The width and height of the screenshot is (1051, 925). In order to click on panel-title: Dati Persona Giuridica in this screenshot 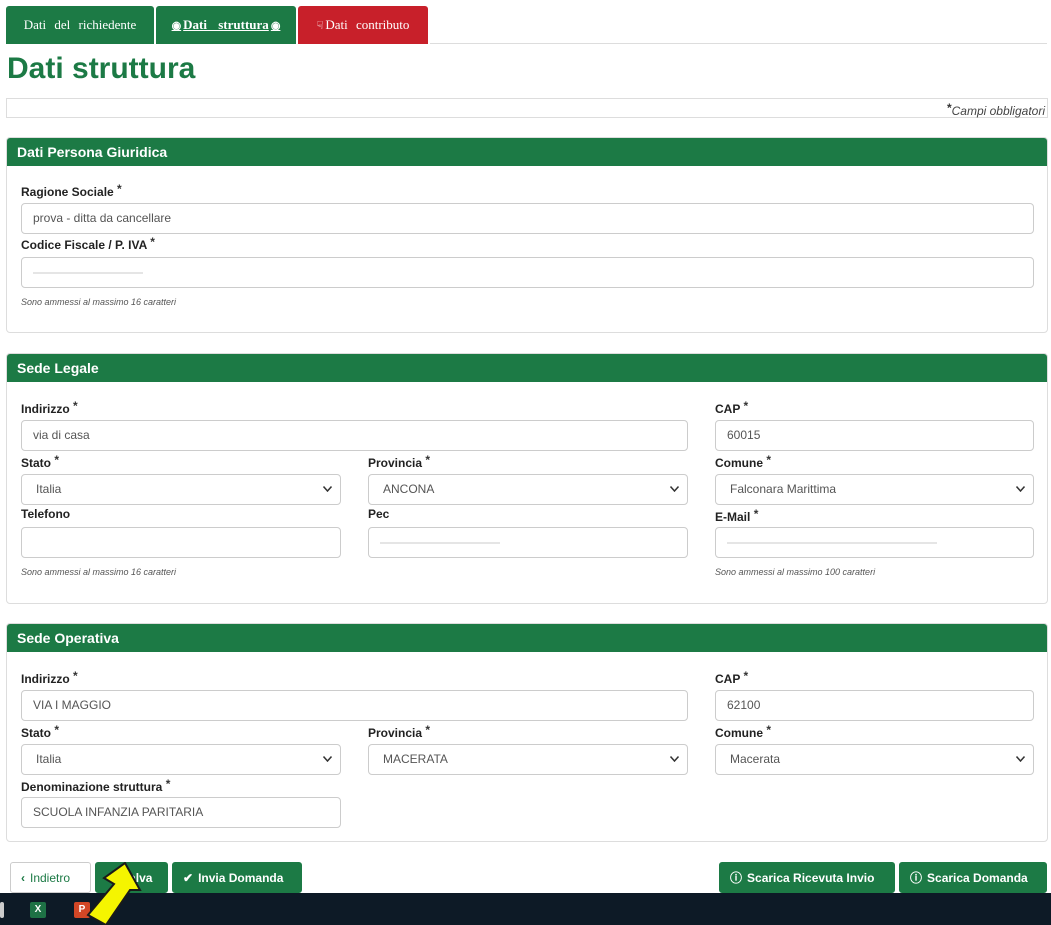, I will do `click(527, 152)`.